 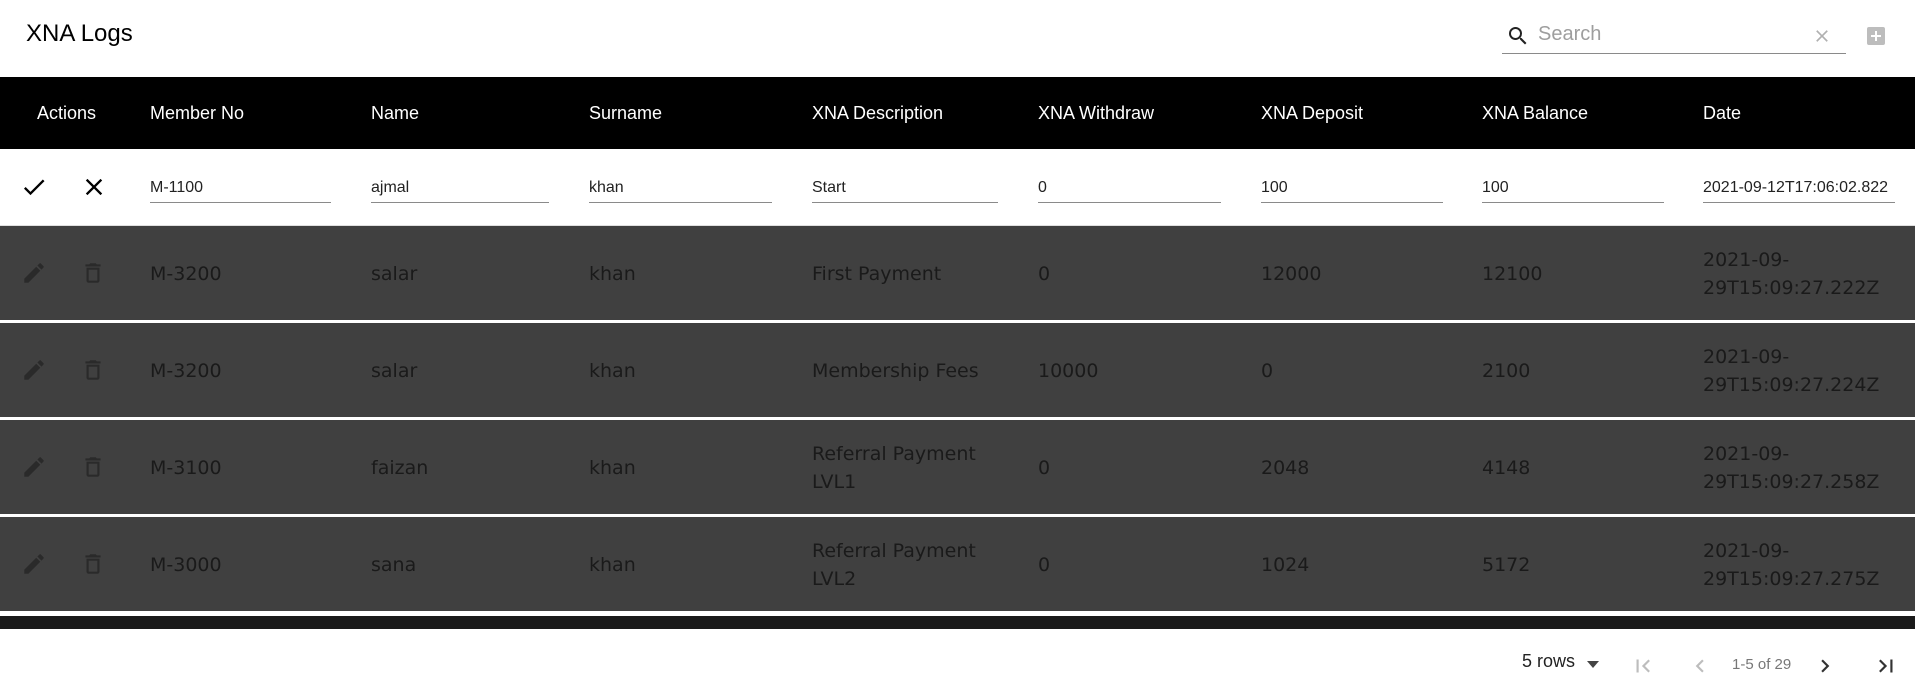 What do you see at coordinates (1506, 565) in the screenshot?
I see `balance-cell: 5172` at bounding box center [1506, 565].